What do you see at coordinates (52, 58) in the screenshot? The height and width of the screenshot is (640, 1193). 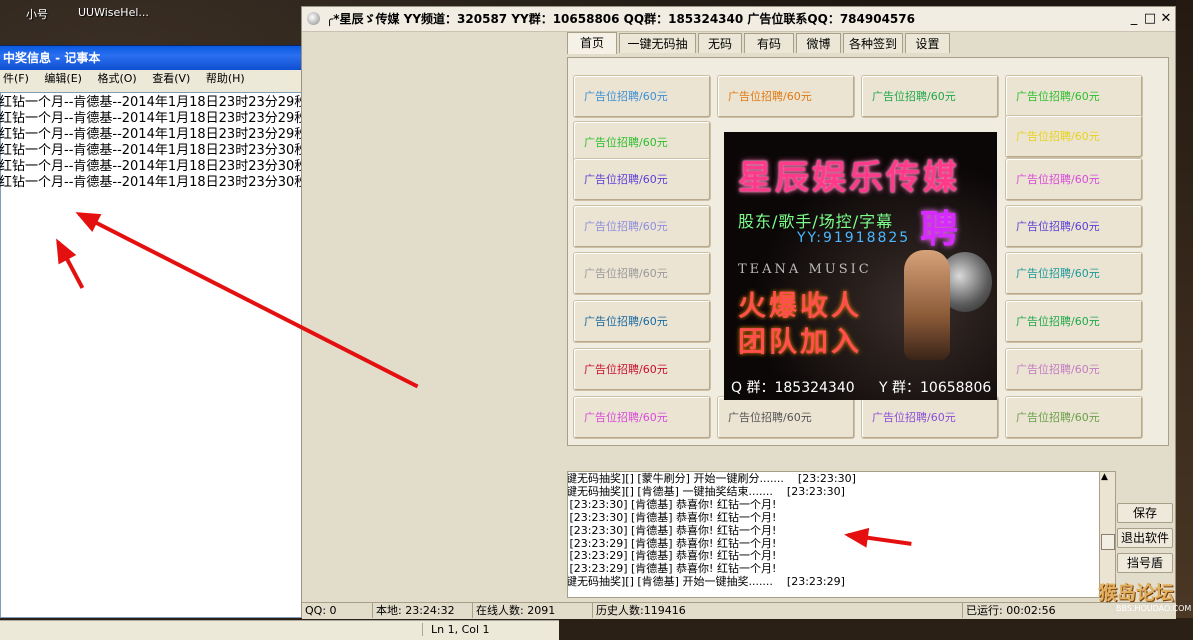 I see `notepad-title: 中奖信息 - 记事本` at bounding box center [52, 58].